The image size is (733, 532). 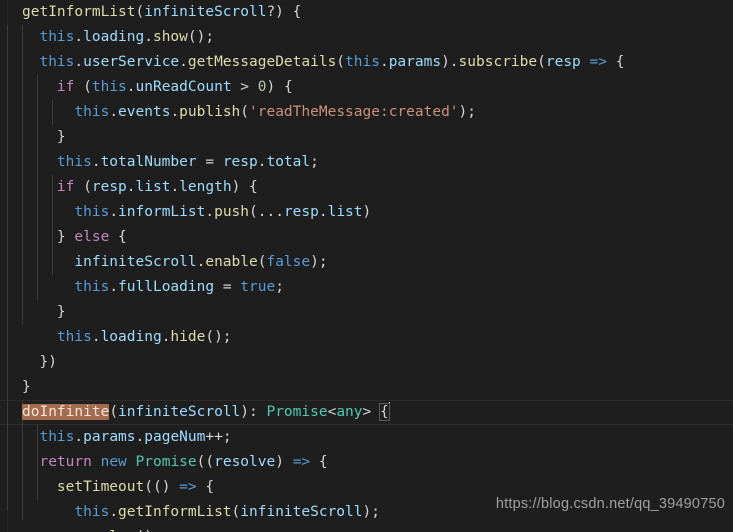 What do you see at coordinates (389, 410) in the screenshot?
I see `text-caret` at bounding box center [389, 410].